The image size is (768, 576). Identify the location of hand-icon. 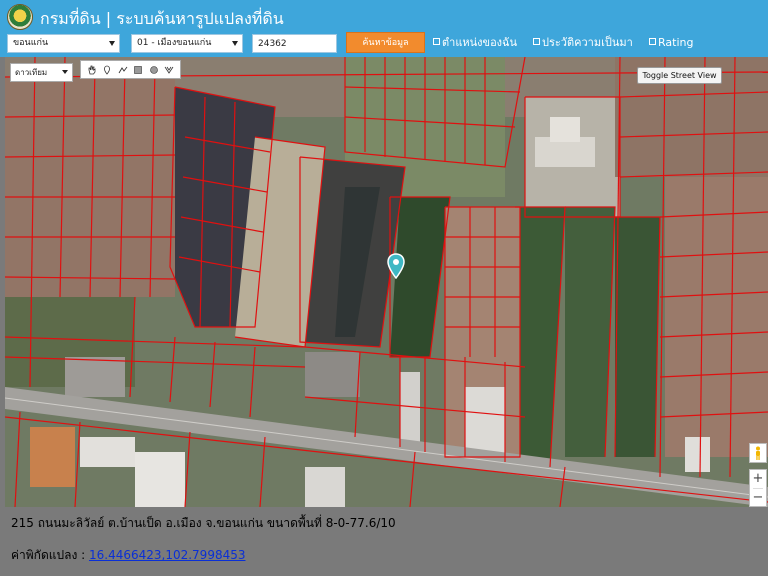
(91, 69).